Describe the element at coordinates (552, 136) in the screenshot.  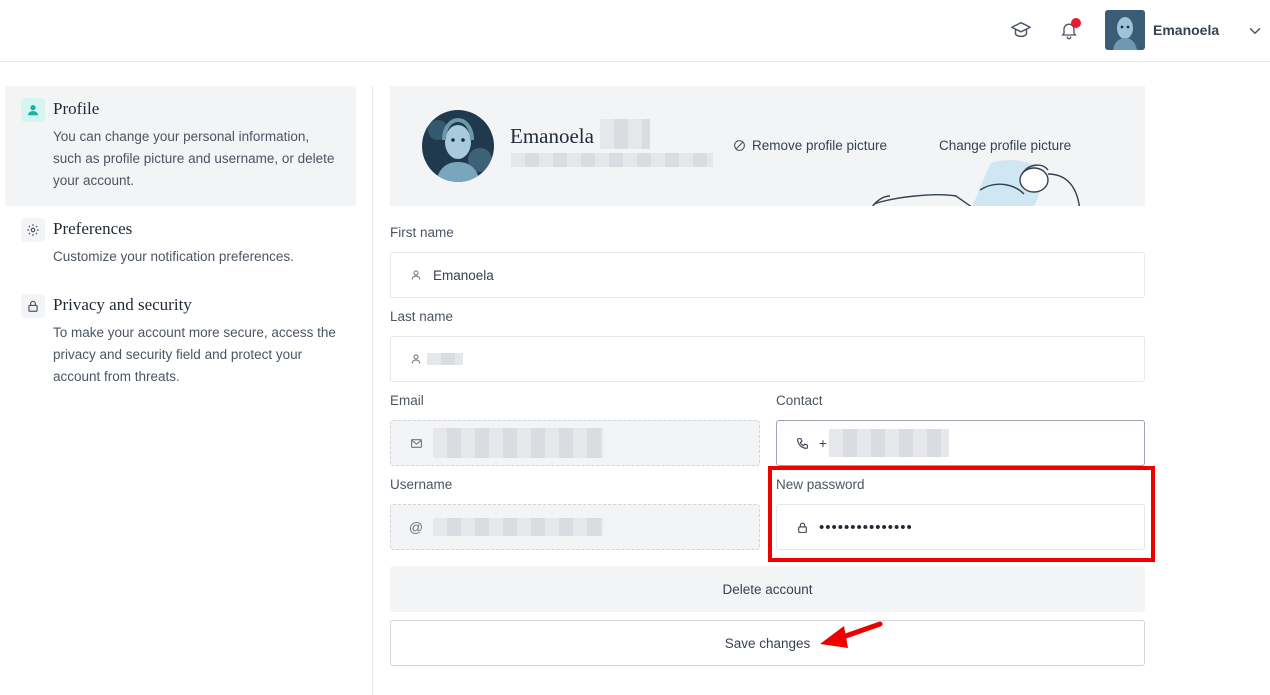
I see `profile-name: Emanoela` at that location.